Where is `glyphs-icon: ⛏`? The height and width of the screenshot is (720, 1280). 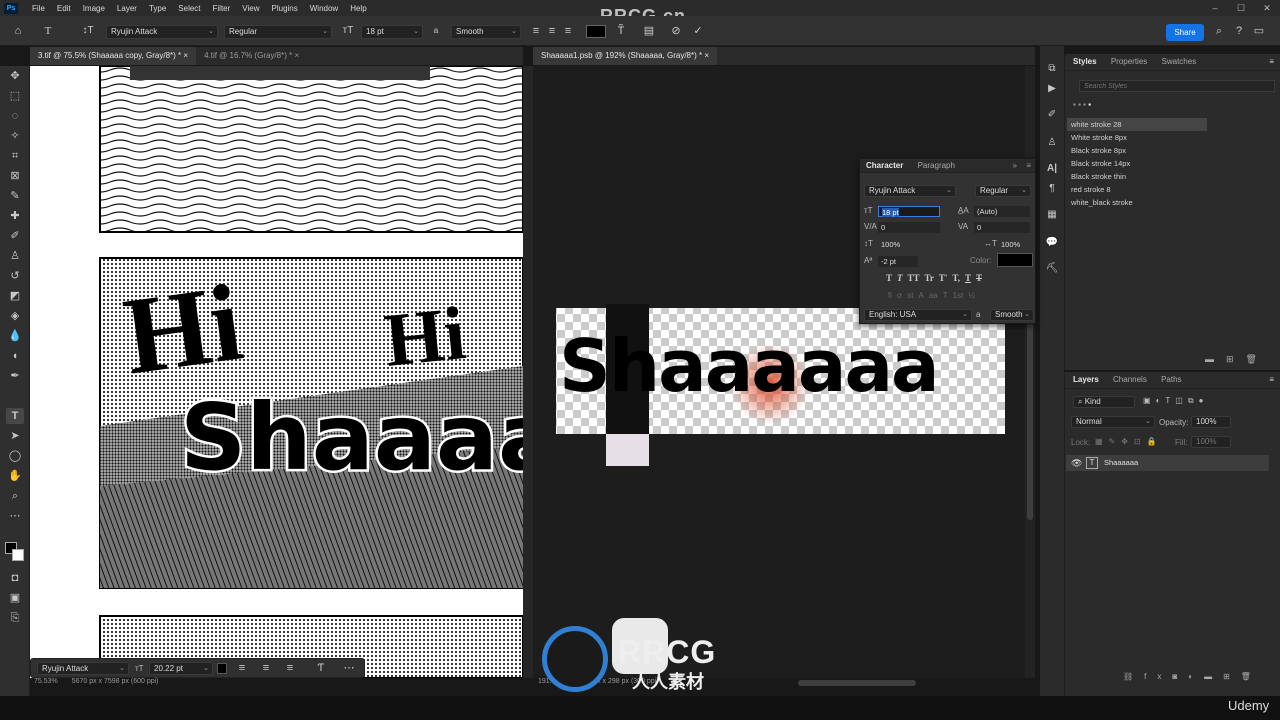
glyphs-icon: ⛏ is located at coordinates (1052, 269).